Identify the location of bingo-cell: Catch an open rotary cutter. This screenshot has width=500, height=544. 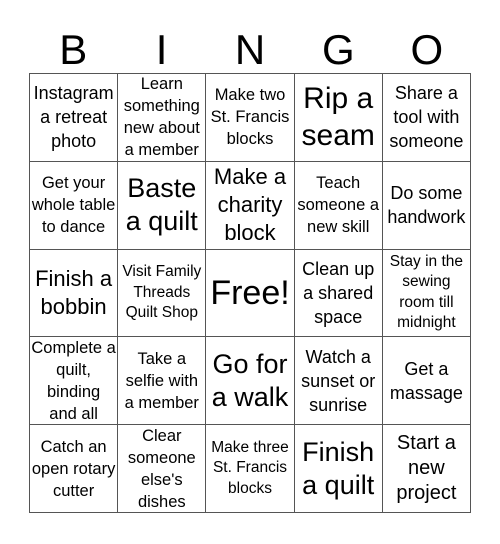
(74, 469).